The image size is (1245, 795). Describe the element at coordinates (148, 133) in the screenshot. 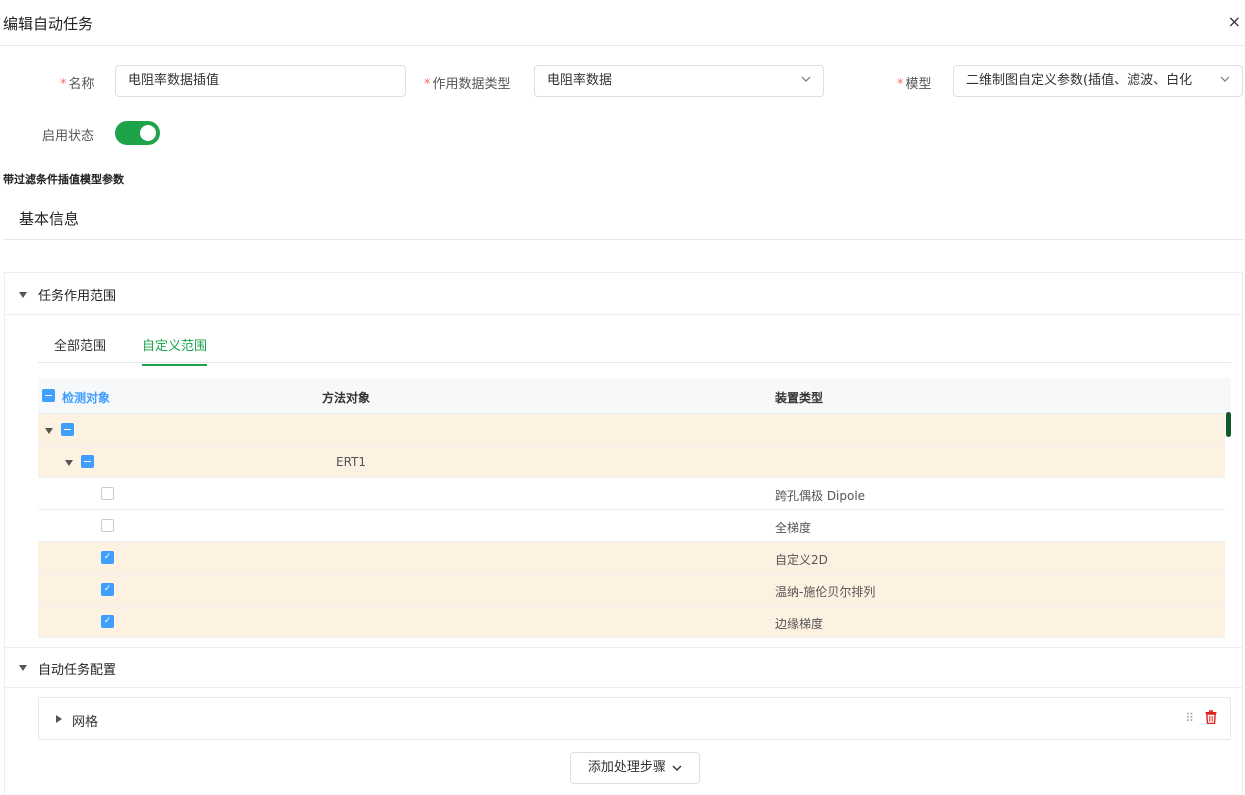

I see `toggle-knob` at that location.